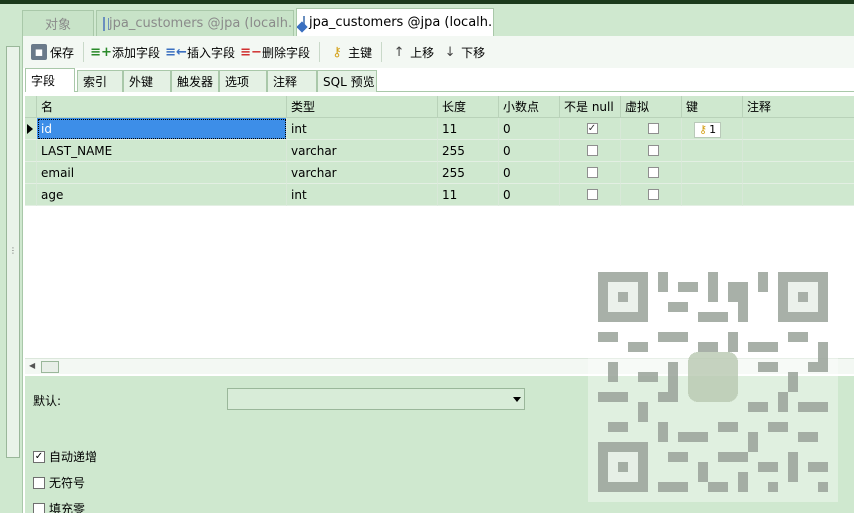 This screenshot has width=854, height=513. Describe the element at coordinates (58, 23) in the screenshot. I see `tab-objects: 对象` at that location.